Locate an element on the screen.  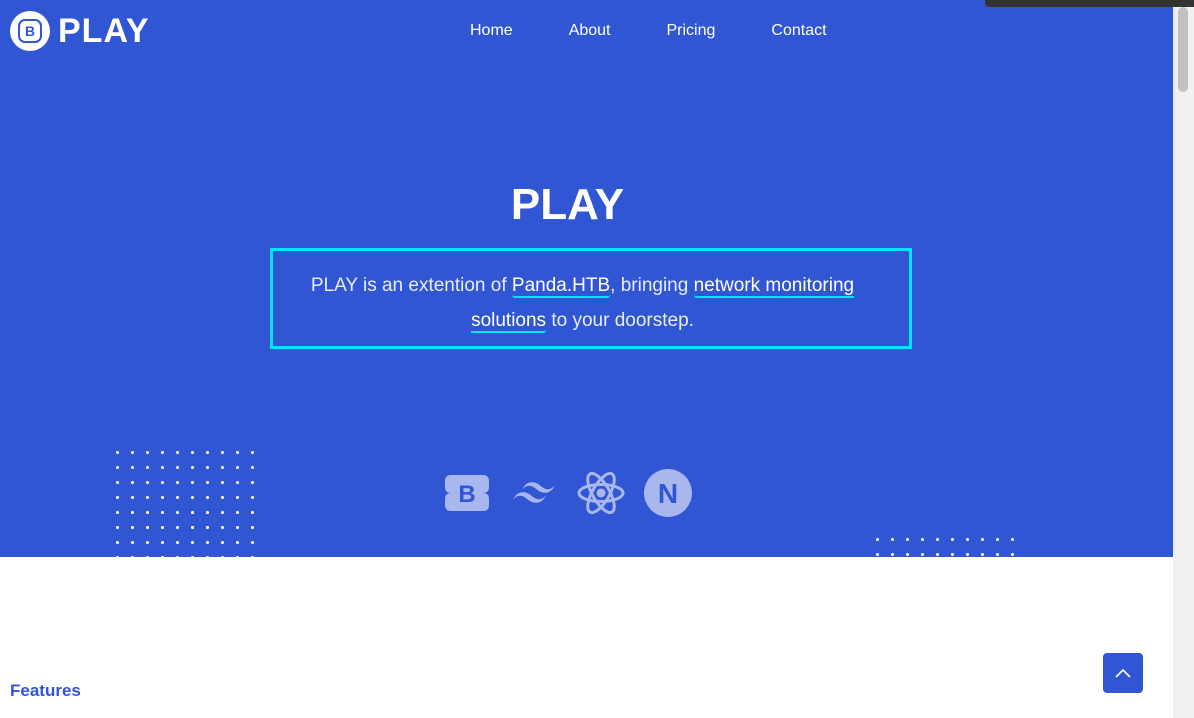
nextjs-icon: N is located at coordinates (668, 493).